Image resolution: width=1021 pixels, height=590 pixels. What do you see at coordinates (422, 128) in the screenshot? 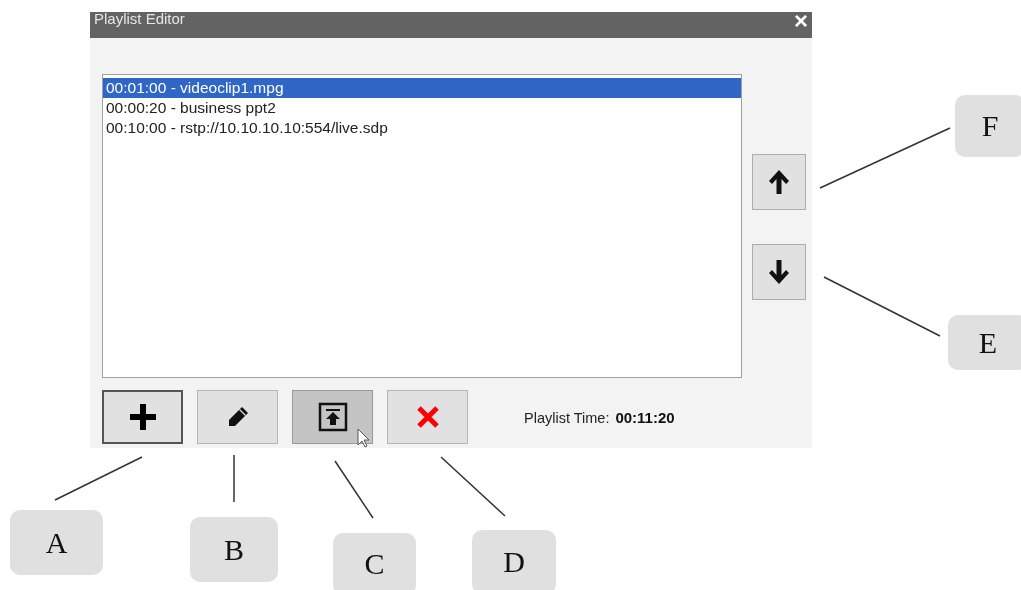
I see `playlist-item: 00:10:00 - rstp://10.10.10.10:554/live.sdp` at bounding box center [422, 128].